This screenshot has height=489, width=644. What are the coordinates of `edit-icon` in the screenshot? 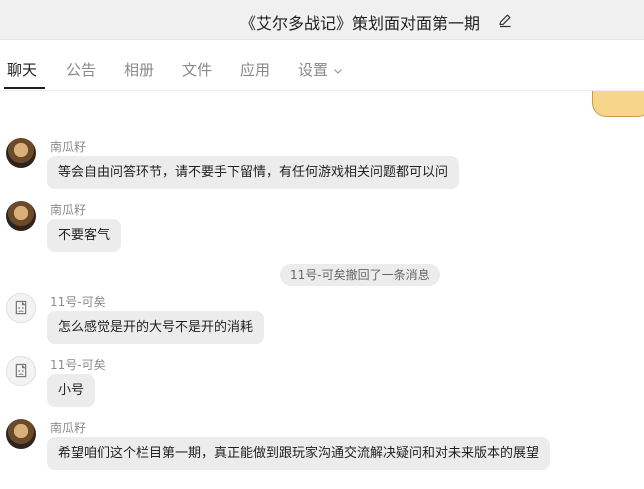 It's located at (505, 20).